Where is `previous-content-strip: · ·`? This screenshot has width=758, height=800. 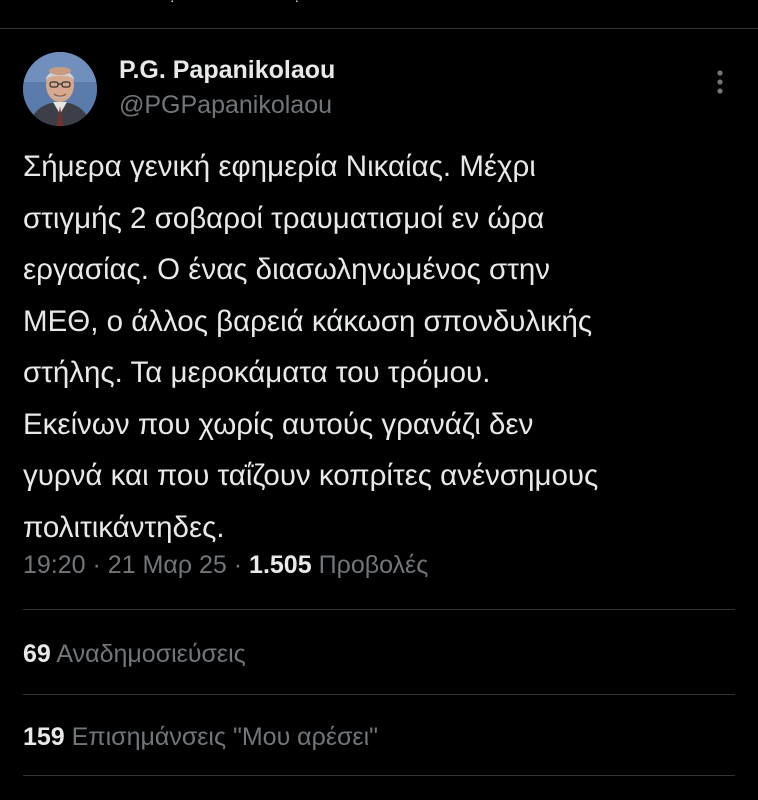 previous-content-strip: · · is located at coordinates (379, 14).